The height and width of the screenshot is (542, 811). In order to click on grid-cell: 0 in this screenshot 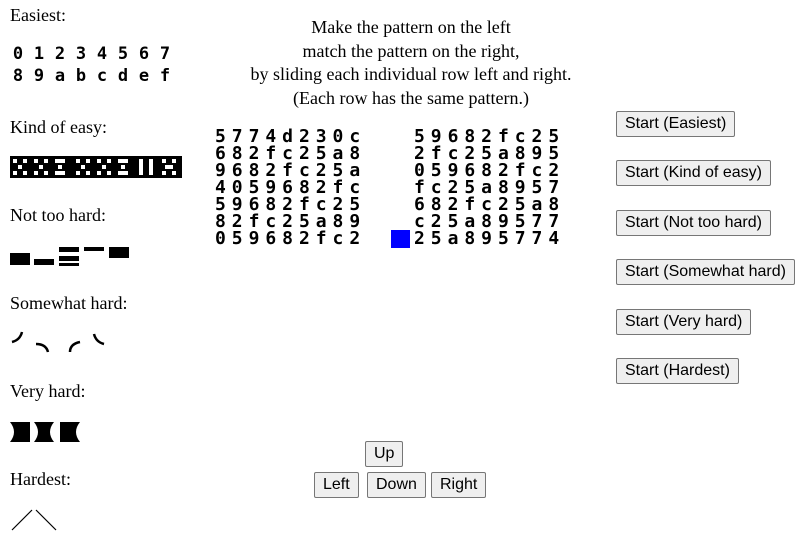, I will do `click(220, 238)`.